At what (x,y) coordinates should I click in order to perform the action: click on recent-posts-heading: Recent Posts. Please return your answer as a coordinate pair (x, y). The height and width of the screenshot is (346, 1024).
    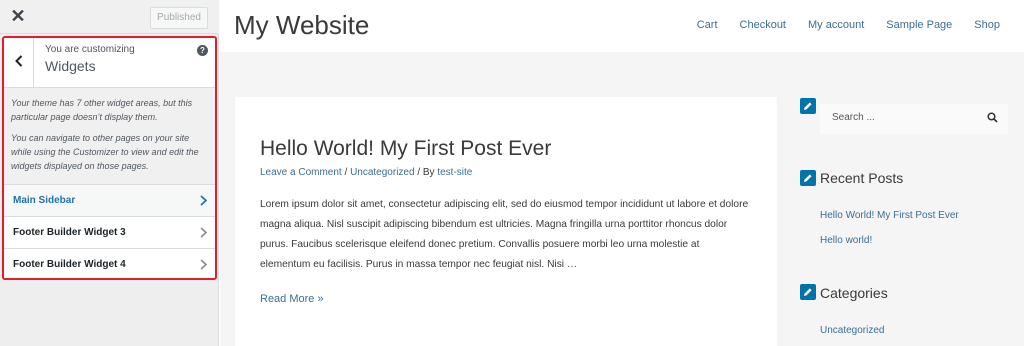
    Looking at the image, I should click on (862, 178).